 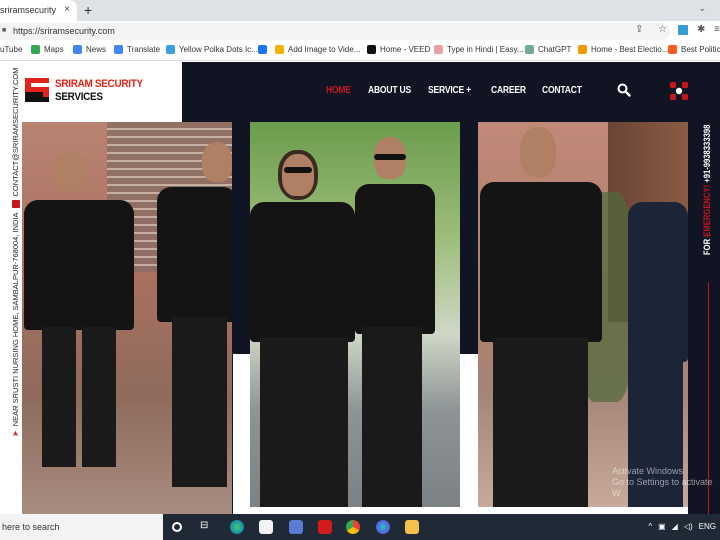 I want to click on maps-icon, so click(x=35, y=49).